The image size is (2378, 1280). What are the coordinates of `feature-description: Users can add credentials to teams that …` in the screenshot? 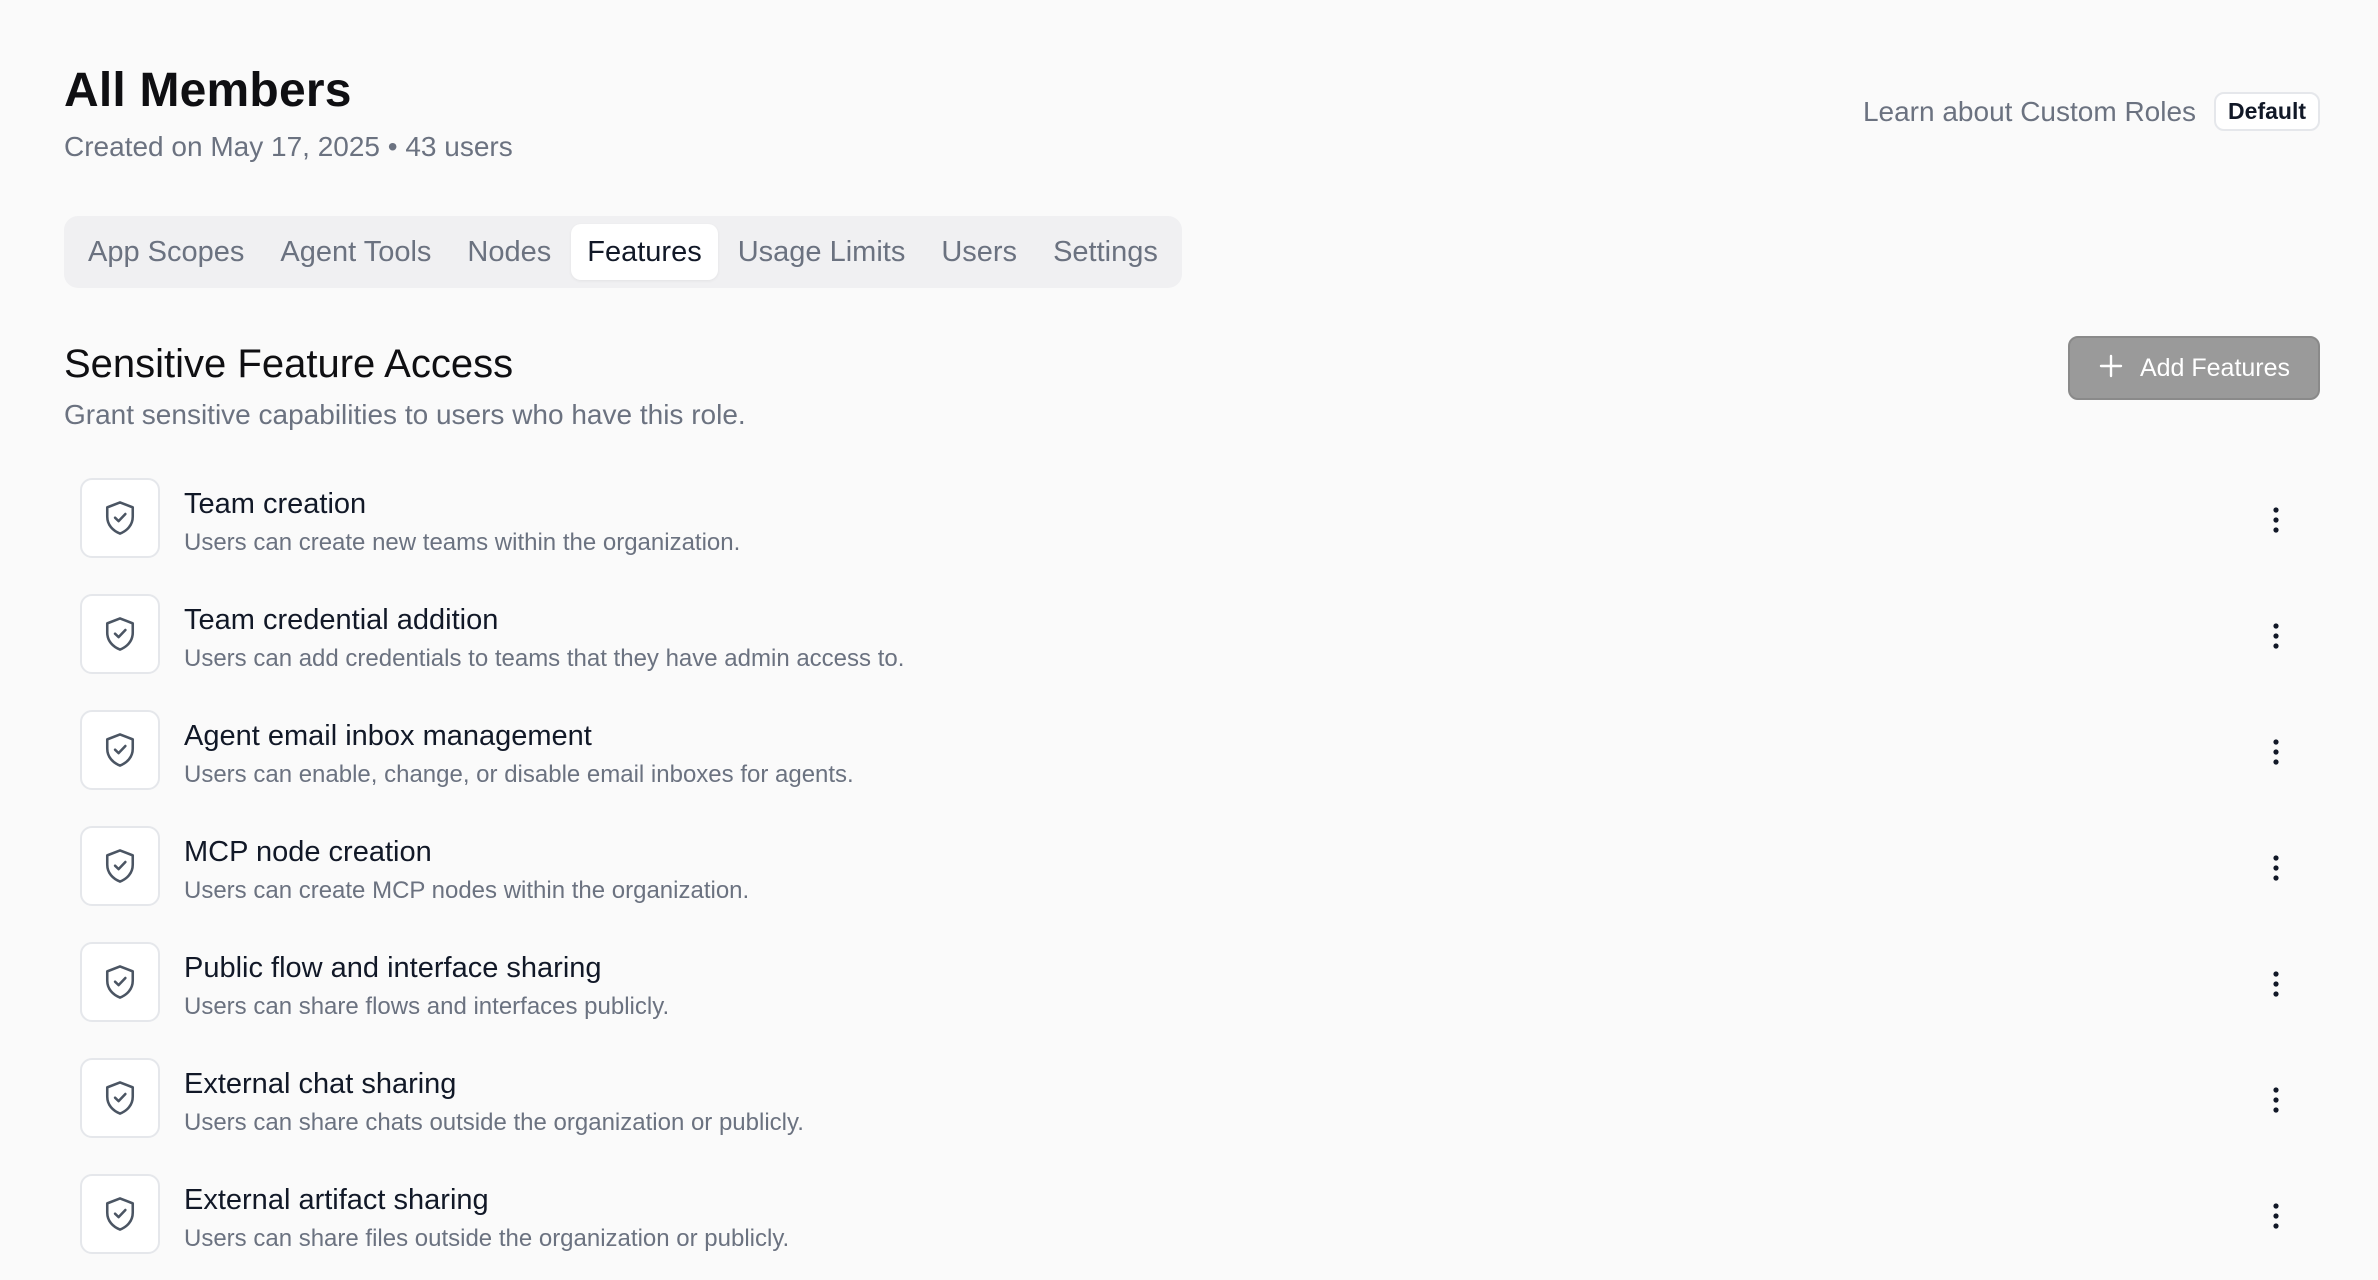 It's located at (544, 658).